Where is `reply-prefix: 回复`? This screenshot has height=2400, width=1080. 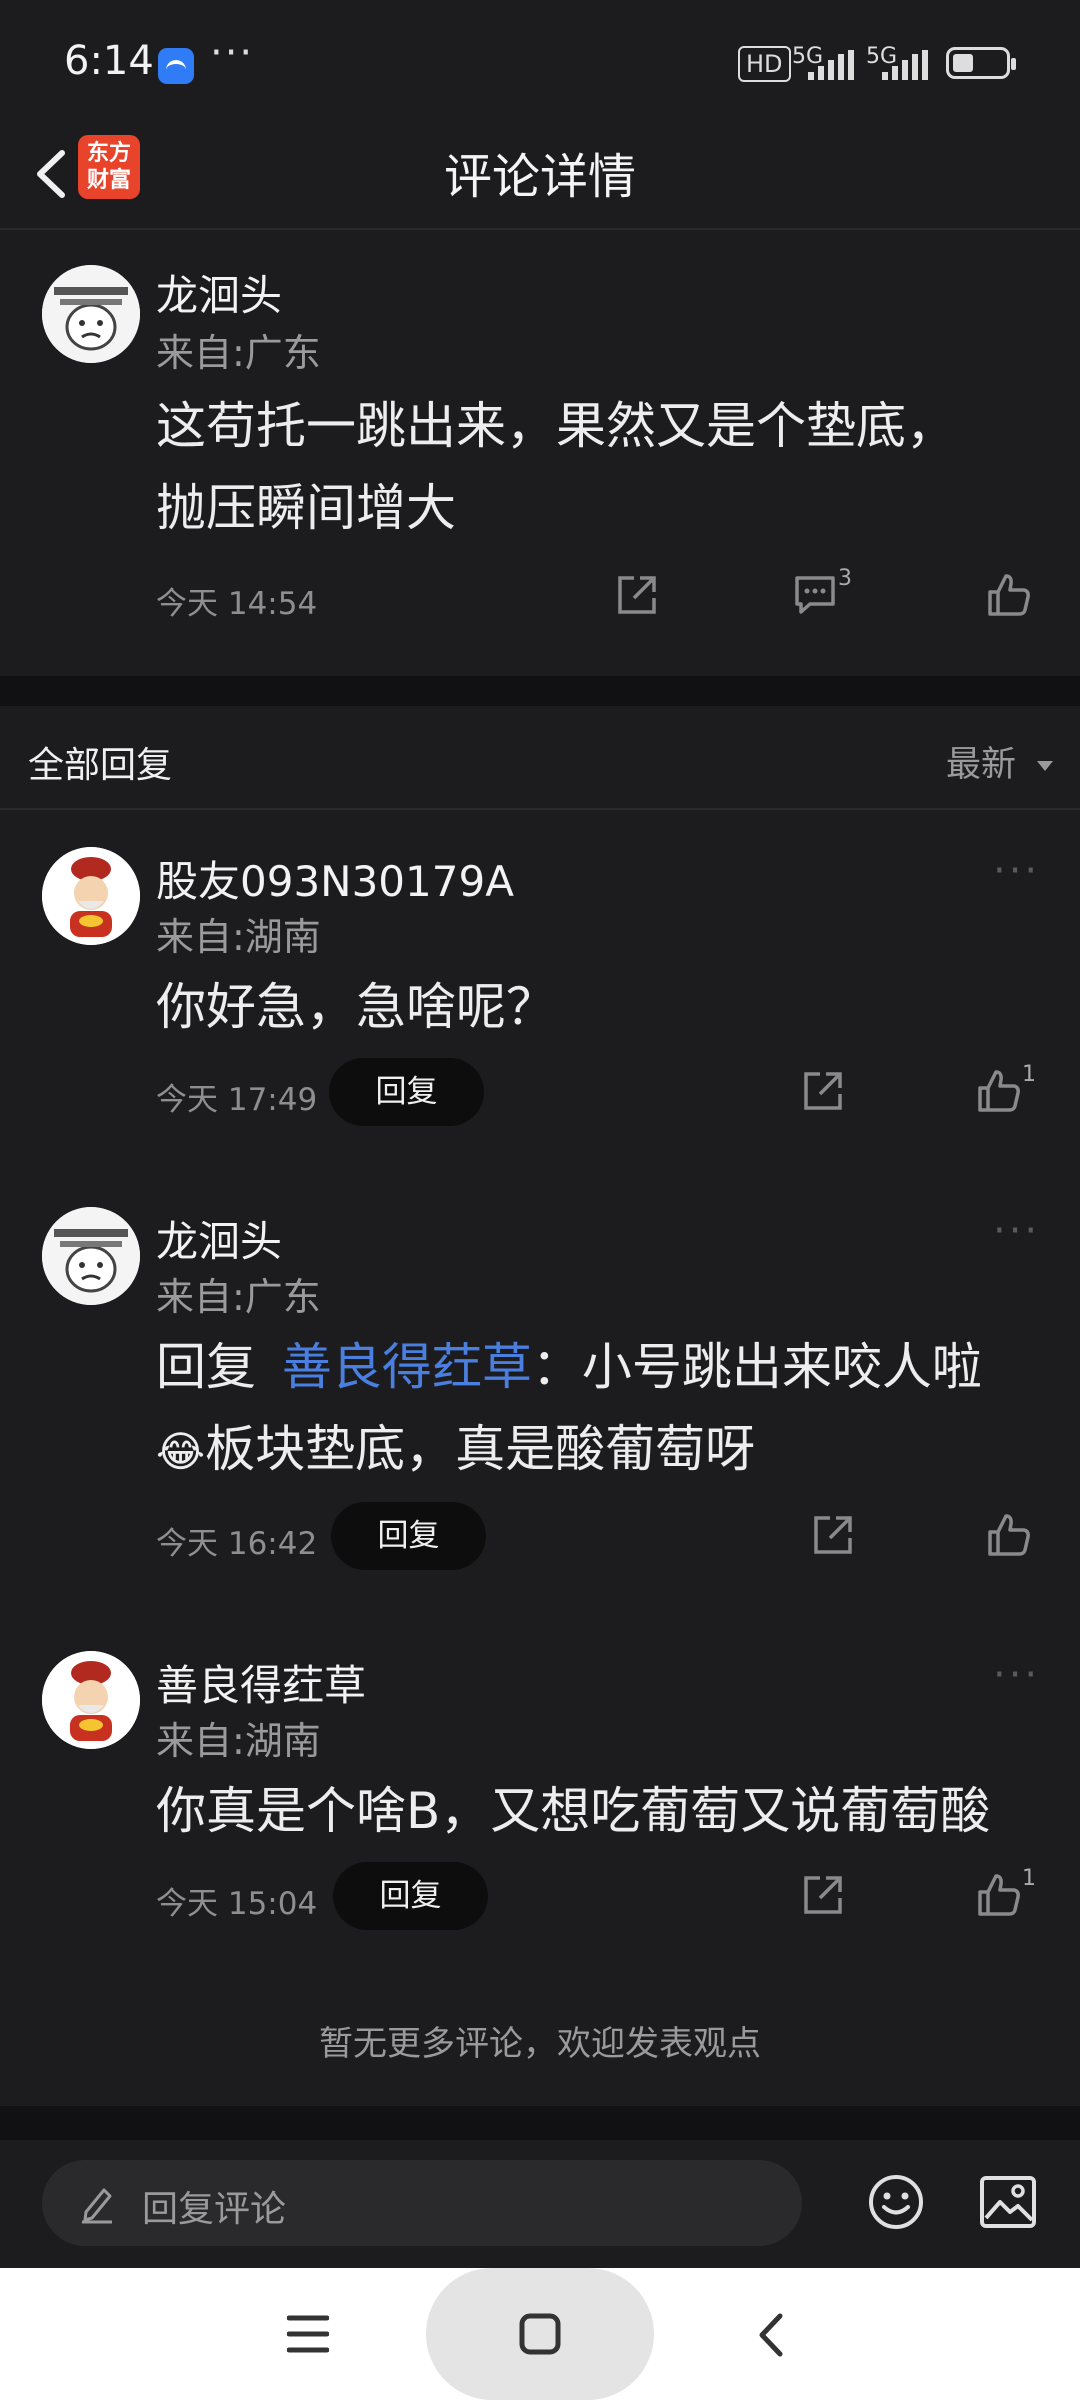 reply-prefix: 回复 is located at coordinates (206, 1367).